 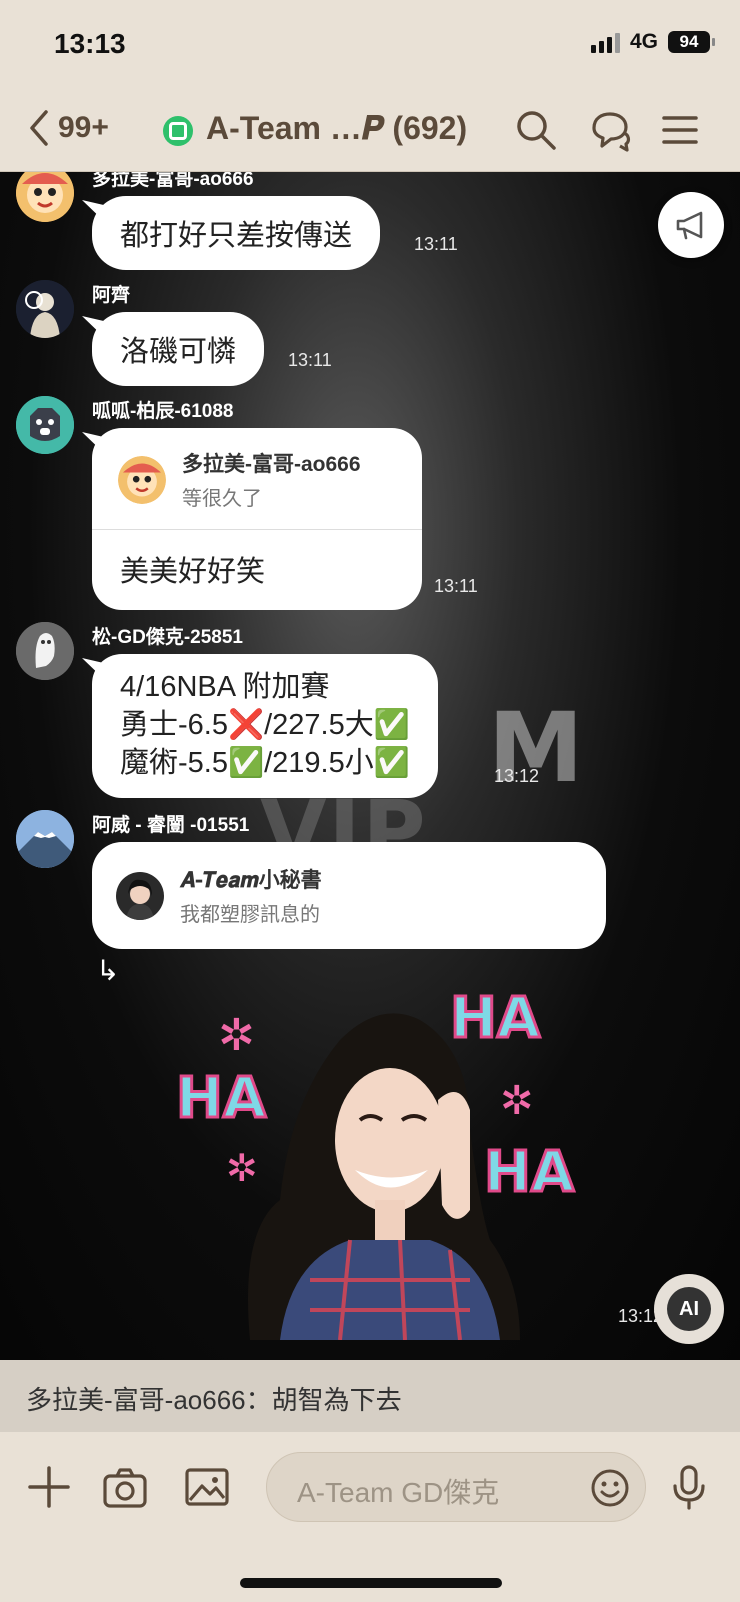 I want to click on sender-name: 阿齊, so click(x=111, y=295).